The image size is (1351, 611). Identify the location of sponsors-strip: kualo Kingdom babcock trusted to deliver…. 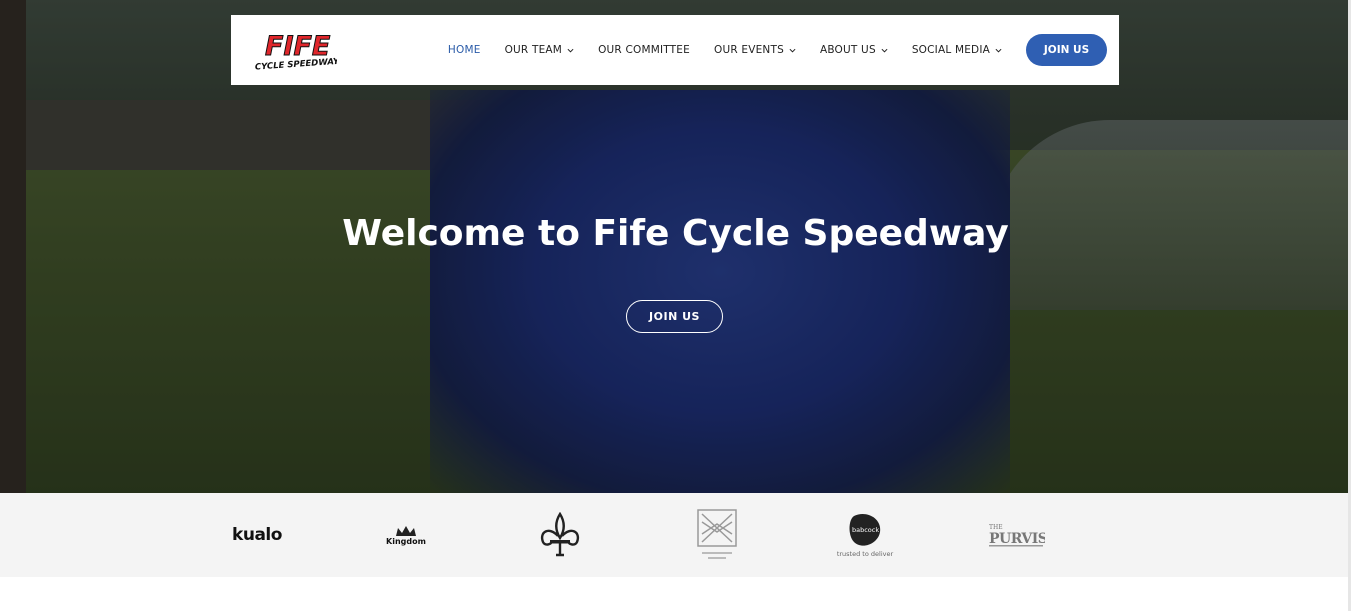
(675, 535).